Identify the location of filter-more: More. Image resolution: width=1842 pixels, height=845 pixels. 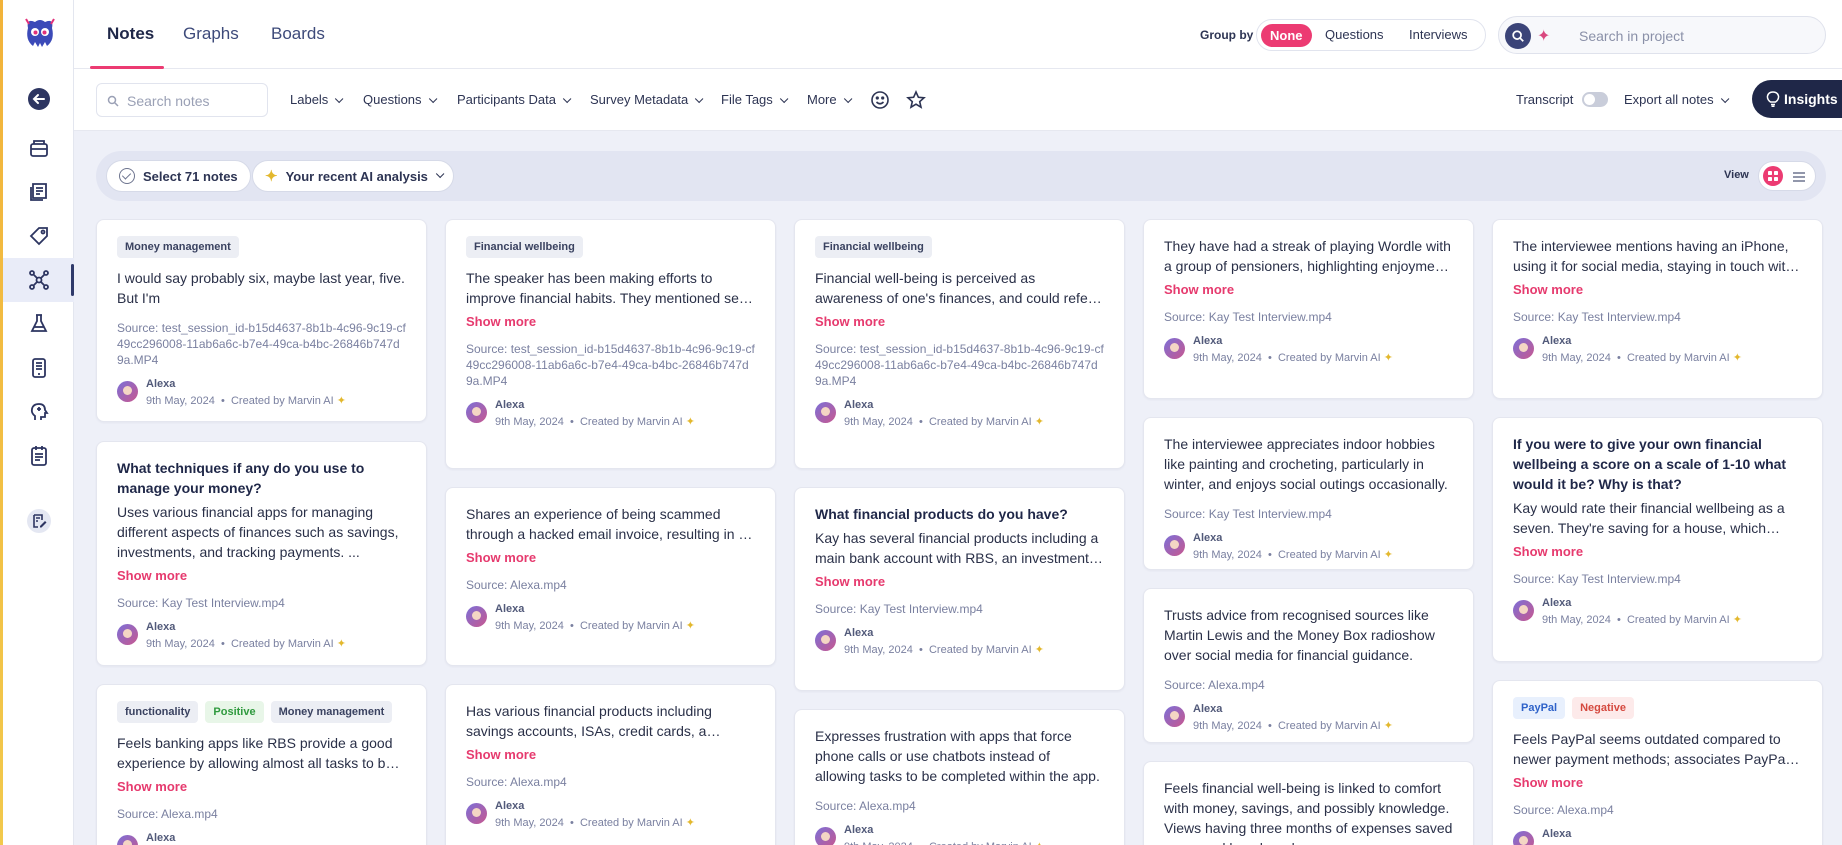
(829, 99).